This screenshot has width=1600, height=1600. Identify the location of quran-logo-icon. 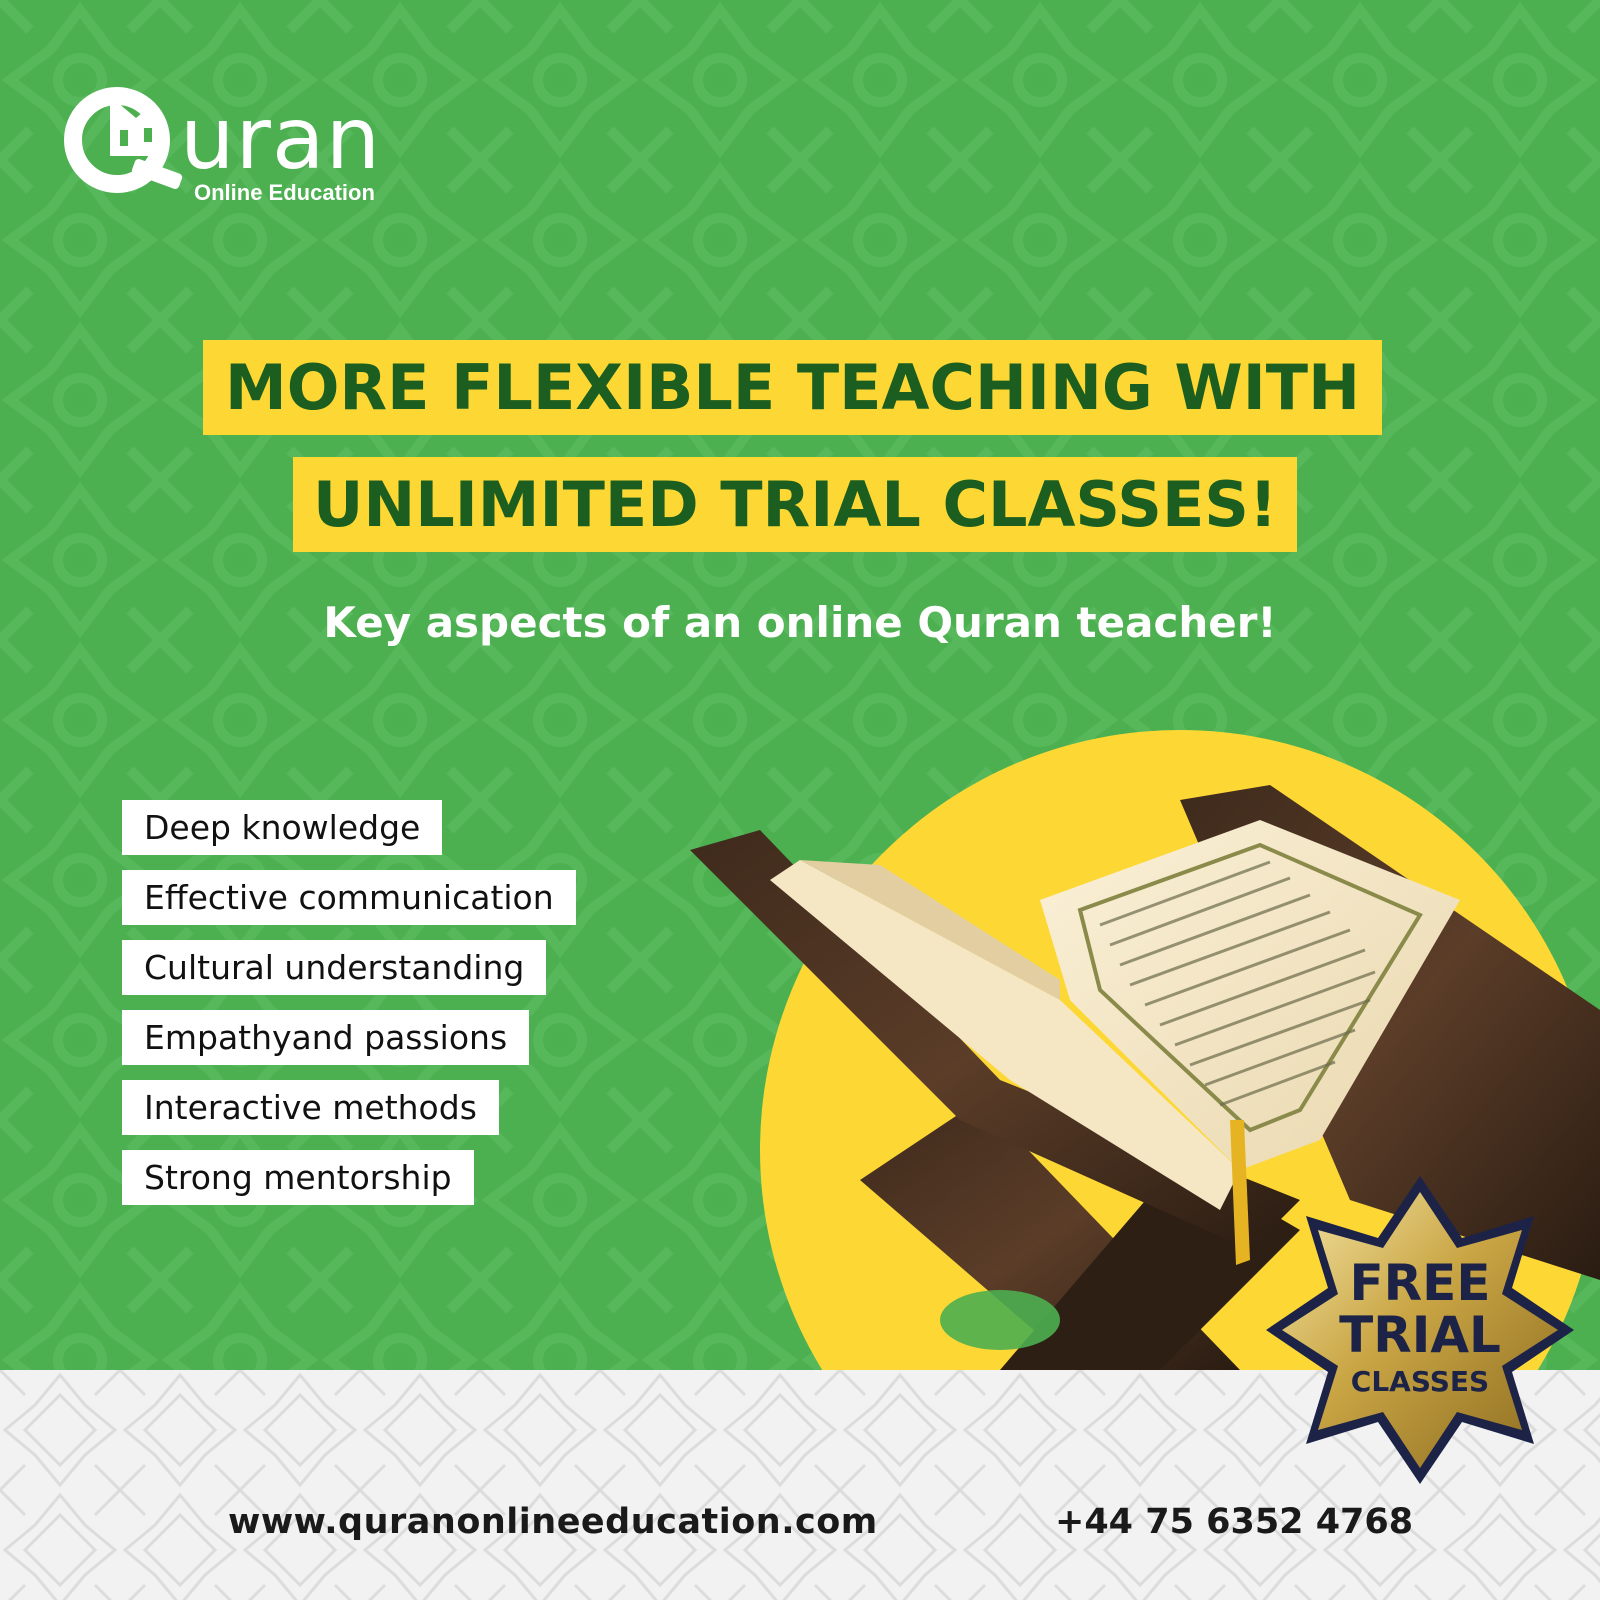
(123, 140).